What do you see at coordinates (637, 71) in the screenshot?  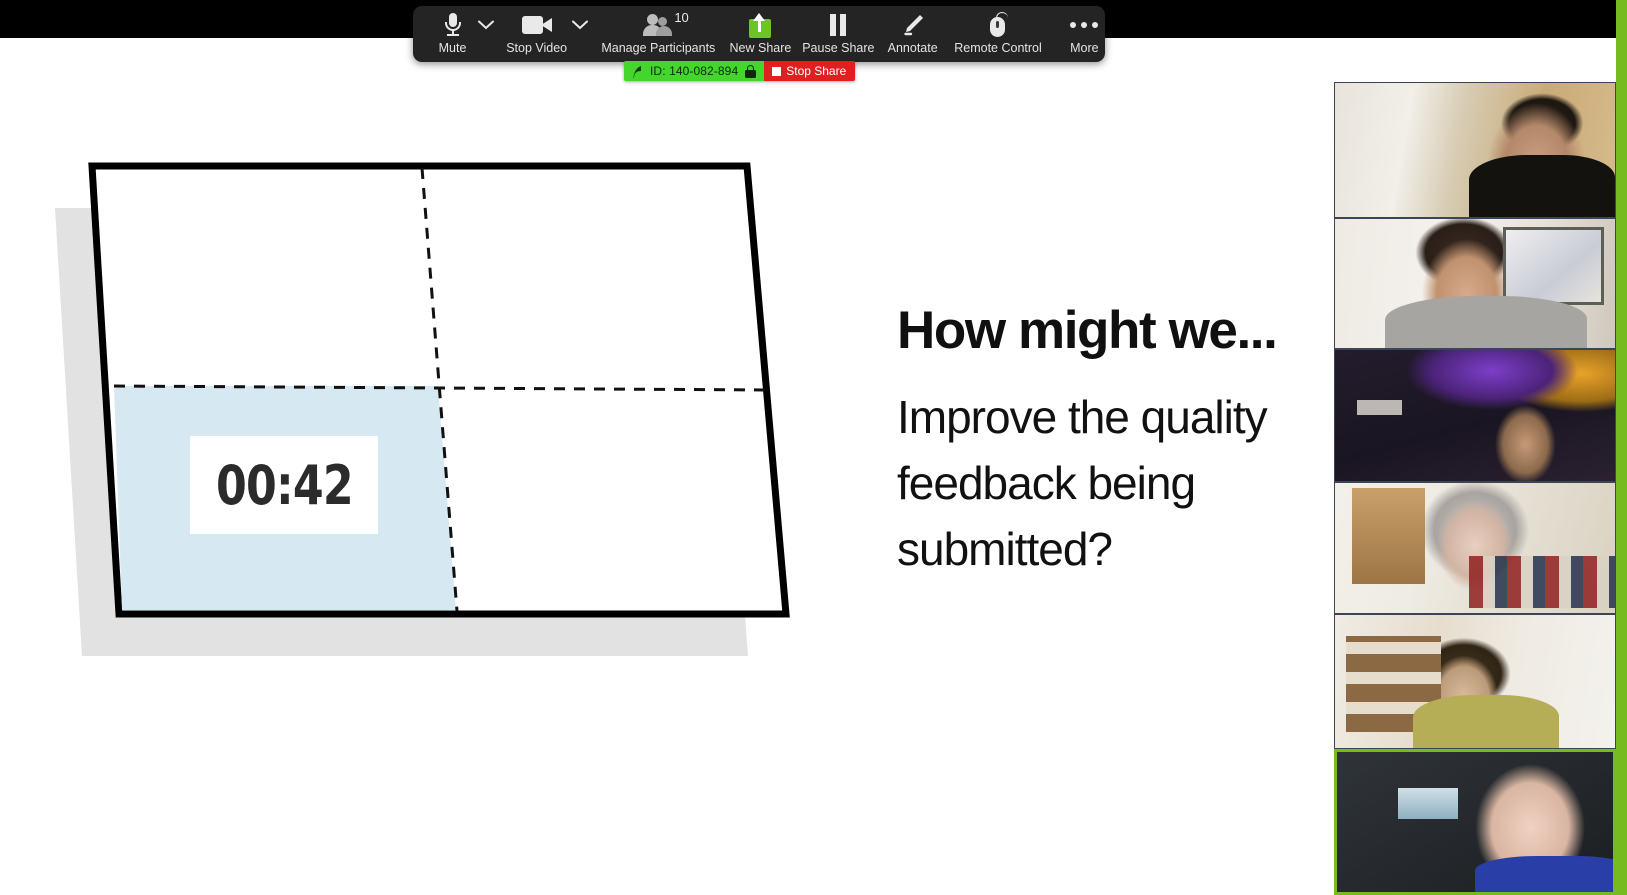 I see `share-arrow-icon` at bounding box center [637, 71].